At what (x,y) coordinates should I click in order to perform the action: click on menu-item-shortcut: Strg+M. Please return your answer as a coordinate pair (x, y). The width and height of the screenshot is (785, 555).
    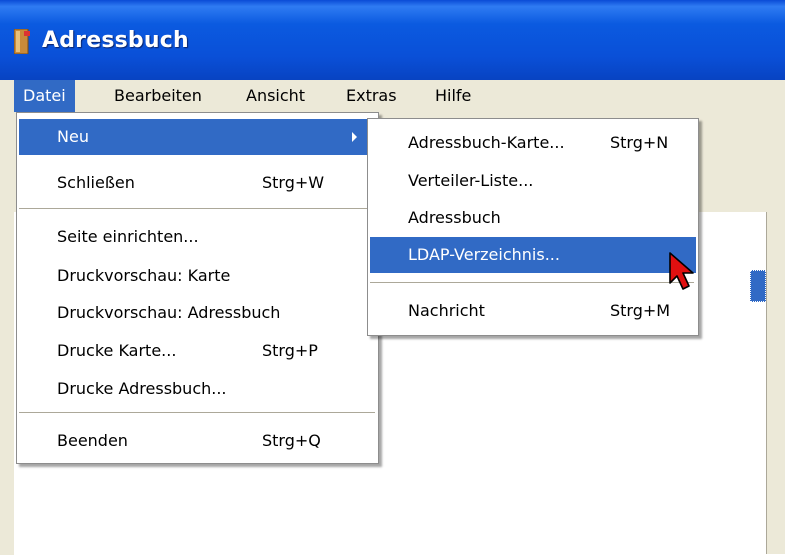
    Looking at the image, I should click on (640, 310).